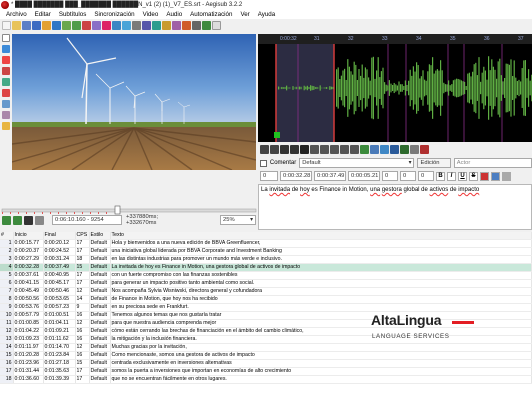  Describe the element at coordinates (216, 25) in the screenshot. I see `help-icon` at that location.